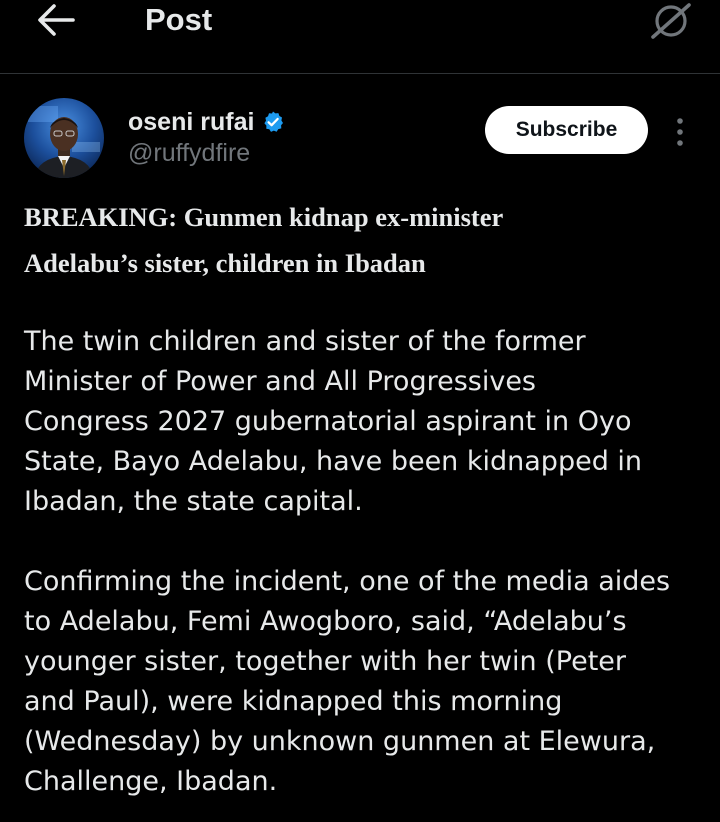 Image resolution: width=720 pixels, height=822 pixels. I want to click on paragraph-line: Challenge, Ibadan., so click(151, 781).